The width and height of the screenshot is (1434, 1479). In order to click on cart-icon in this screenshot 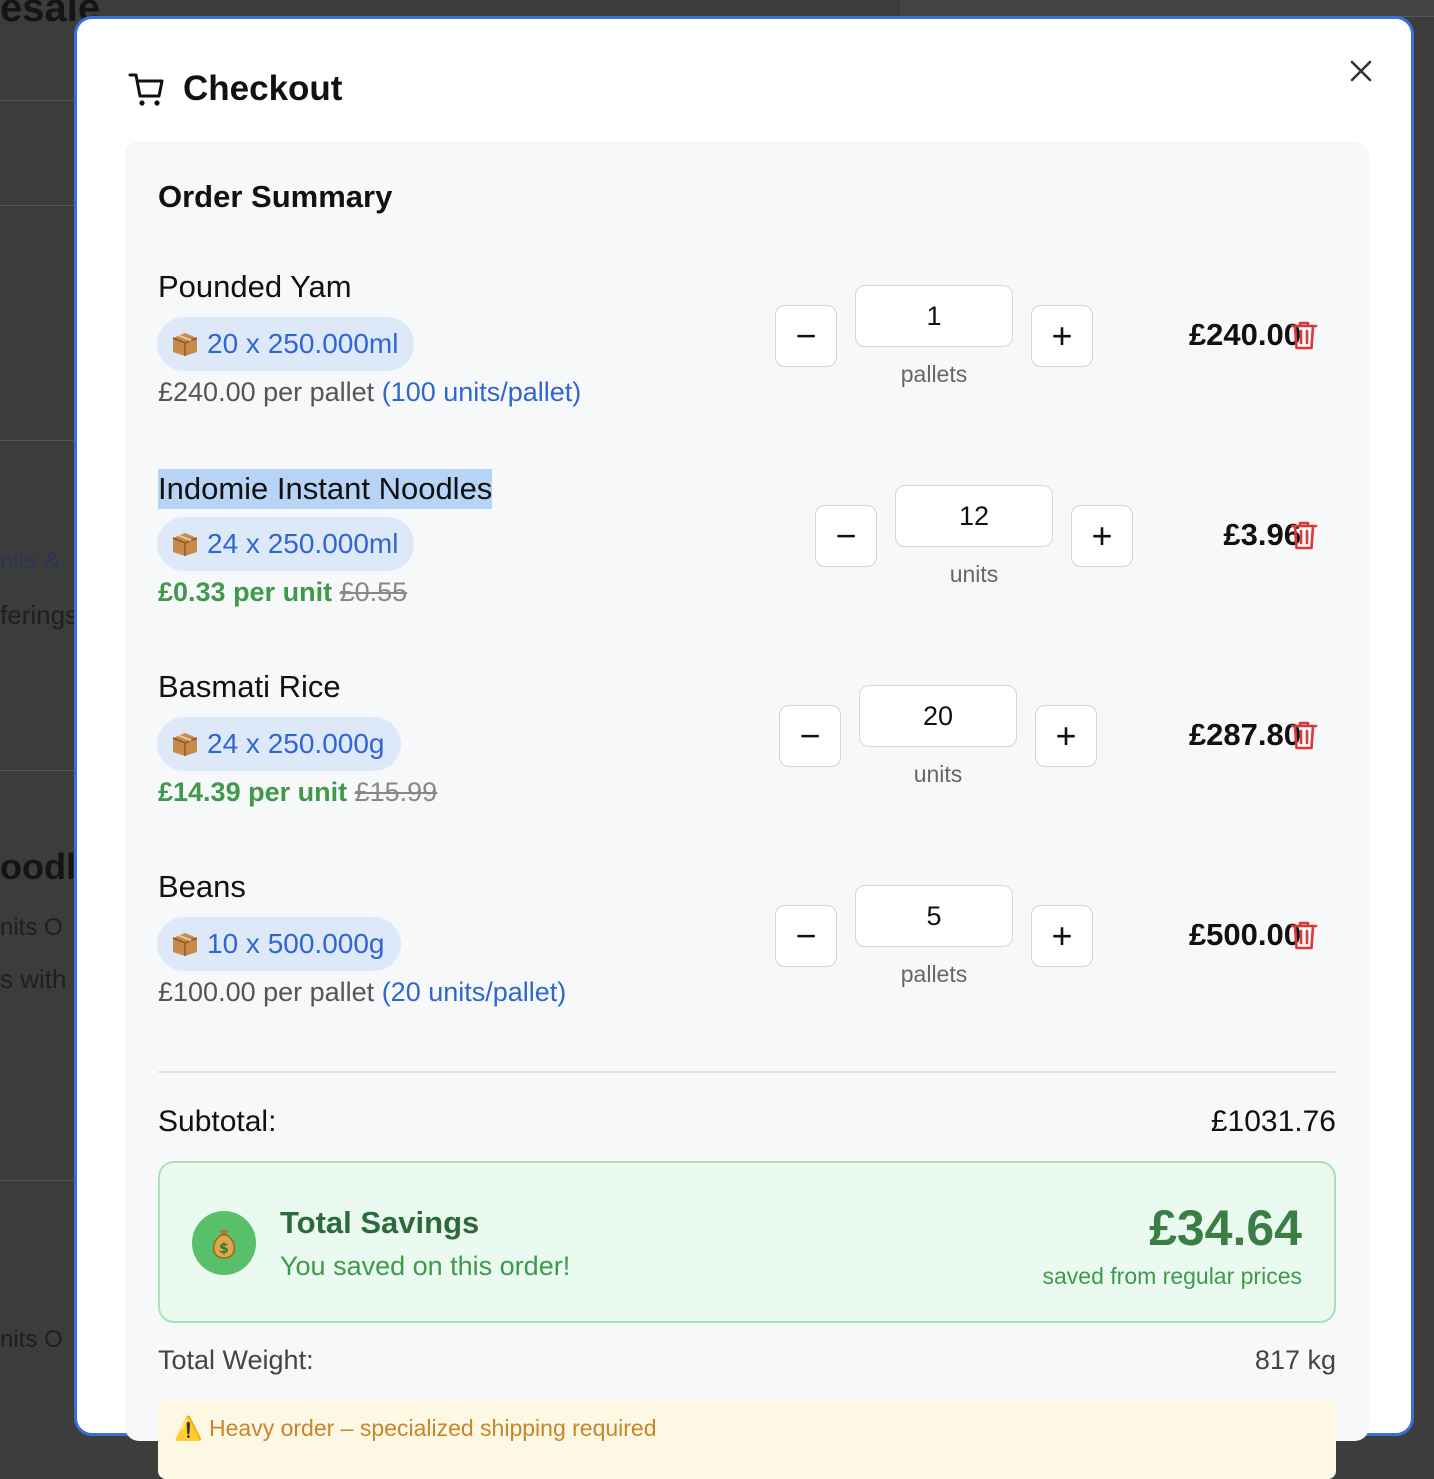, I will do `click(146, 89)`.